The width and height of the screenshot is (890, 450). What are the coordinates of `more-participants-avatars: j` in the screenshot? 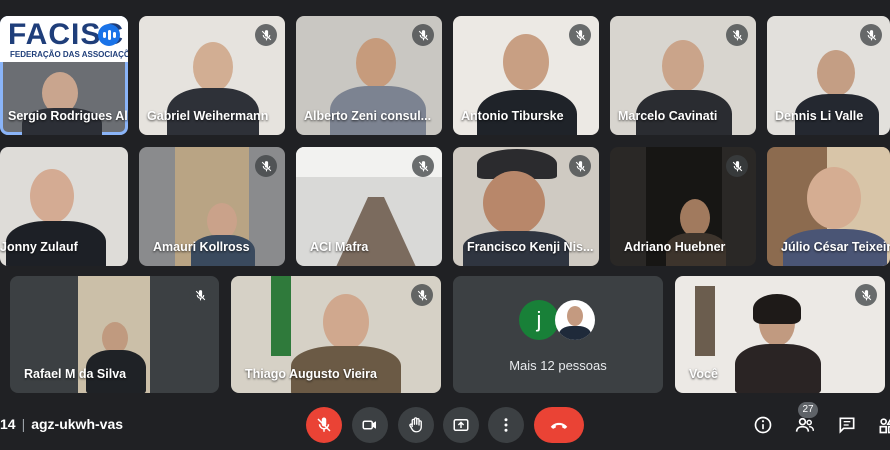 It's located at (557, 320).